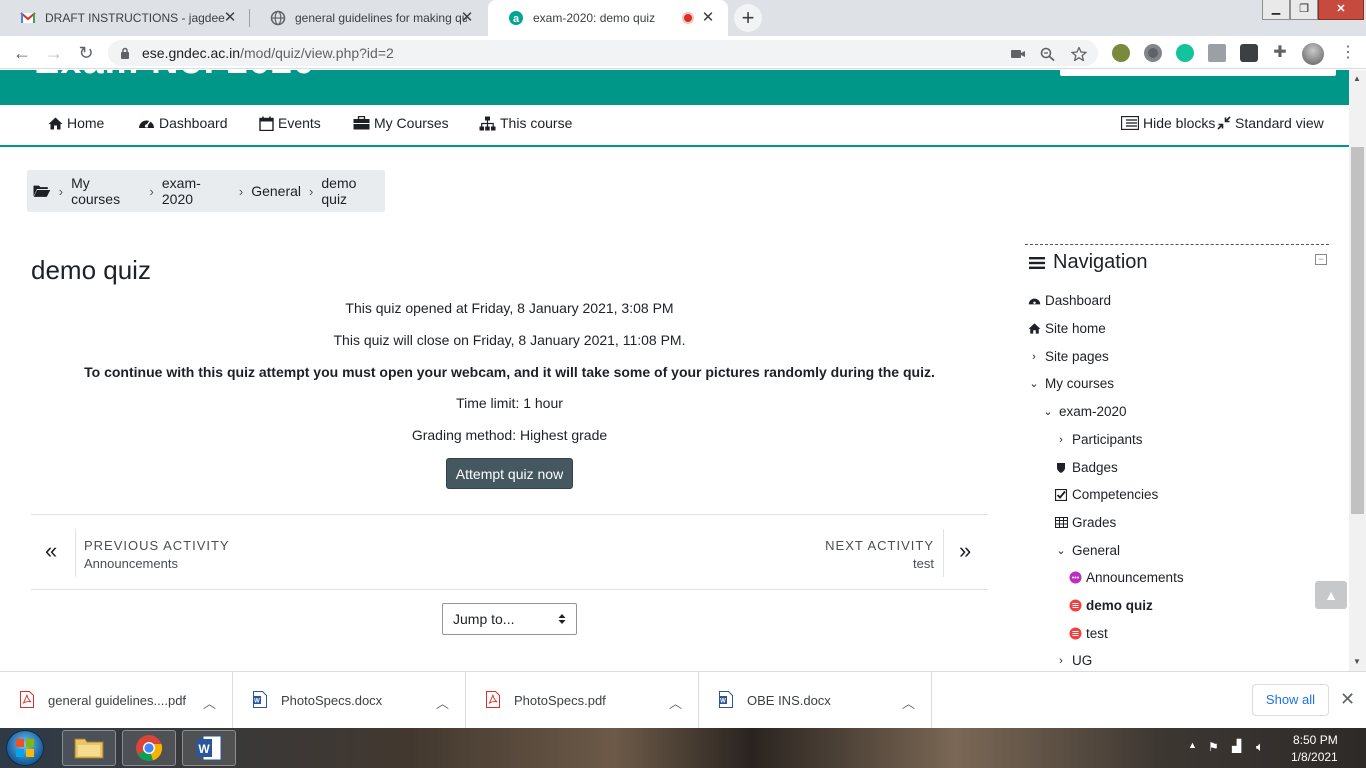 The width and height of the screenshot is (1366, 768). Describe the element at coordinates (1087, 550) in the screenshot. I see `tree-general: ⌄ General` at that location.